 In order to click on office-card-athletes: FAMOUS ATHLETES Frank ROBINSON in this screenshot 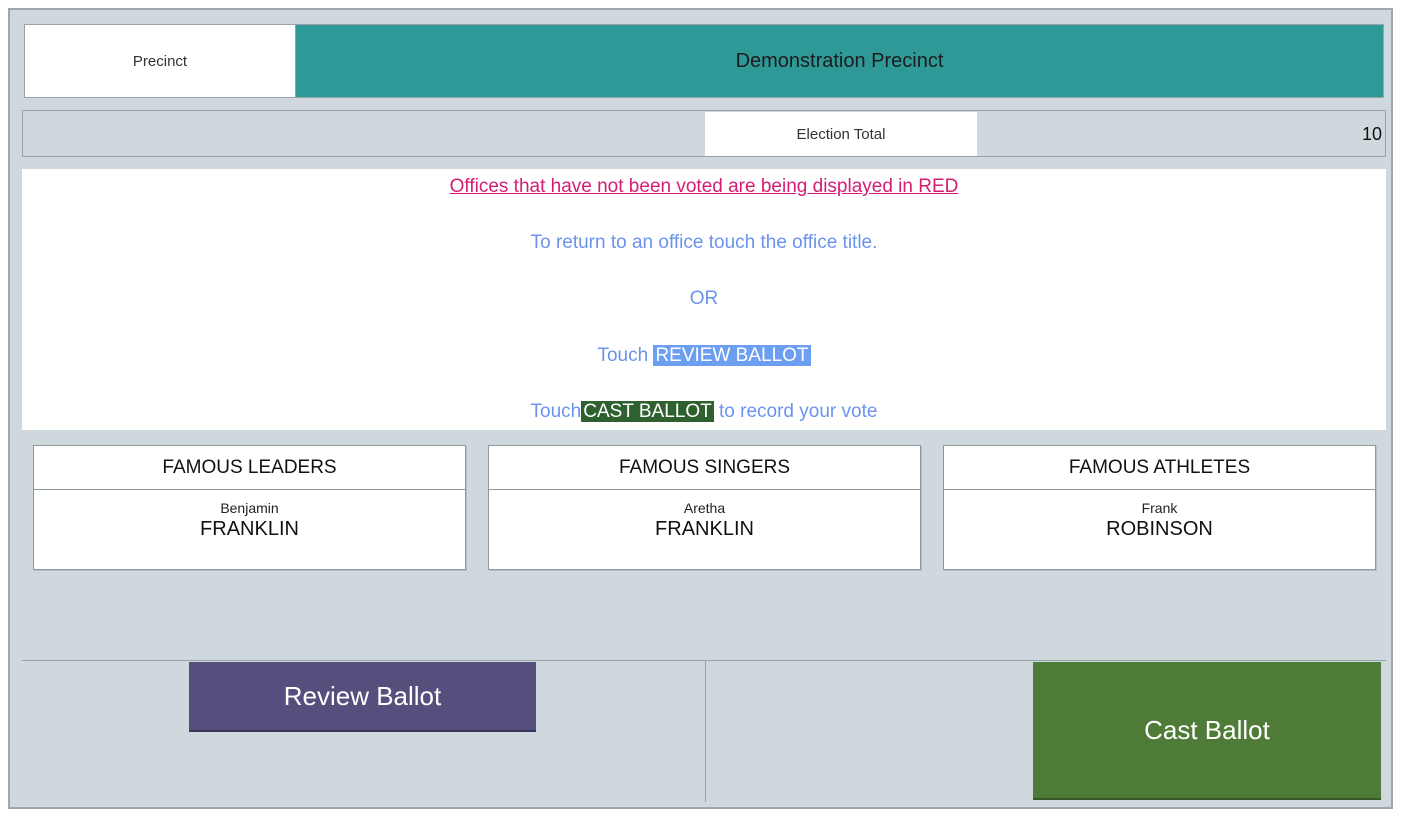, I will do `click(1159, 507)`.